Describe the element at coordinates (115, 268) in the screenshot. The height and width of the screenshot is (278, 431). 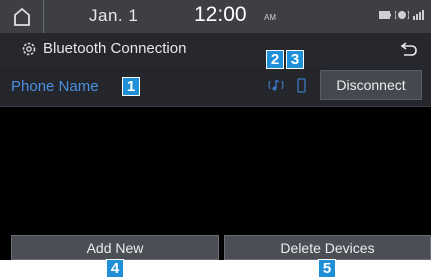
I see `callout-4: 4` at that location.